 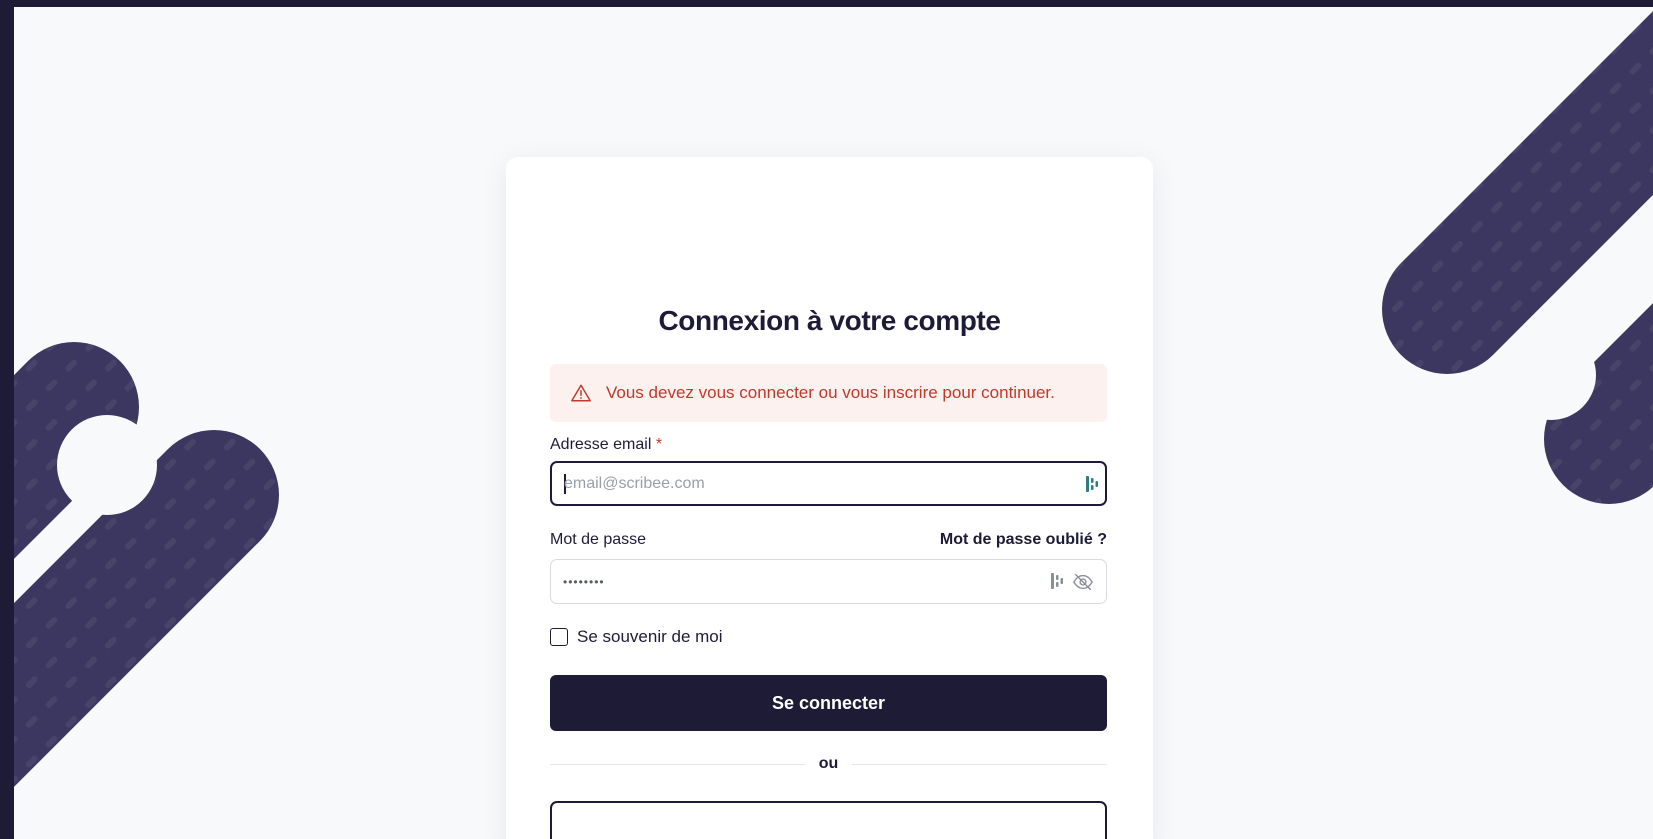 I want to click on right-decoration-shape, so click(x=1517, y=257).